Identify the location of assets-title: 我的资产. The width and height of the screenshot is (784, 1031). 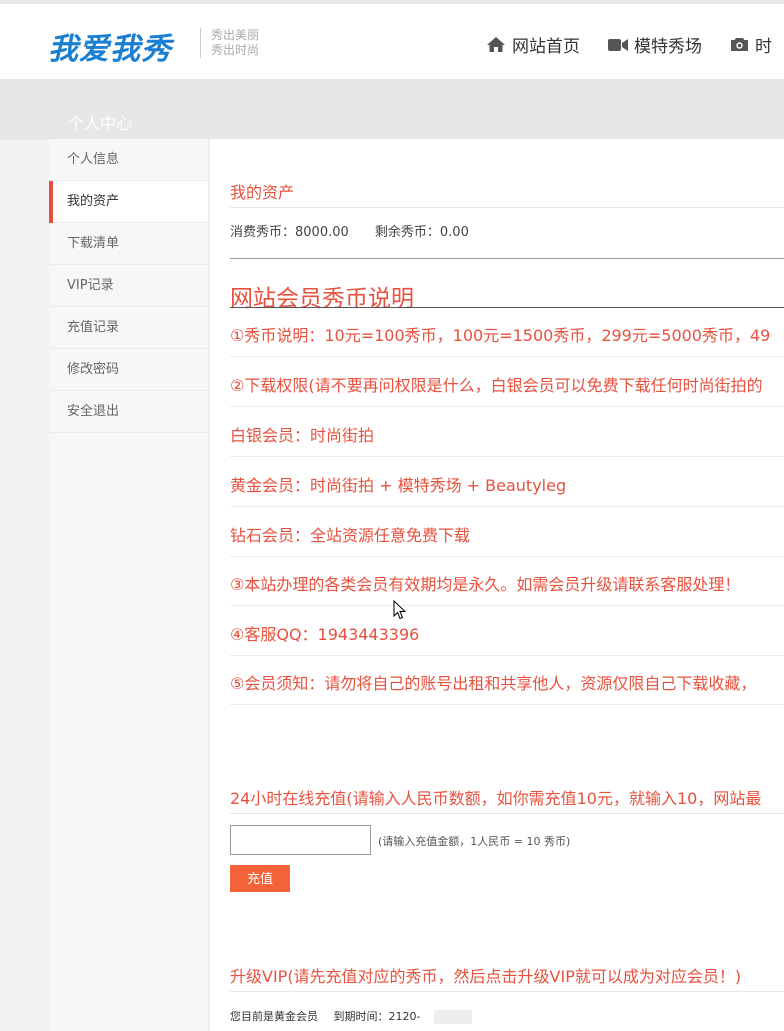
(262, 192).